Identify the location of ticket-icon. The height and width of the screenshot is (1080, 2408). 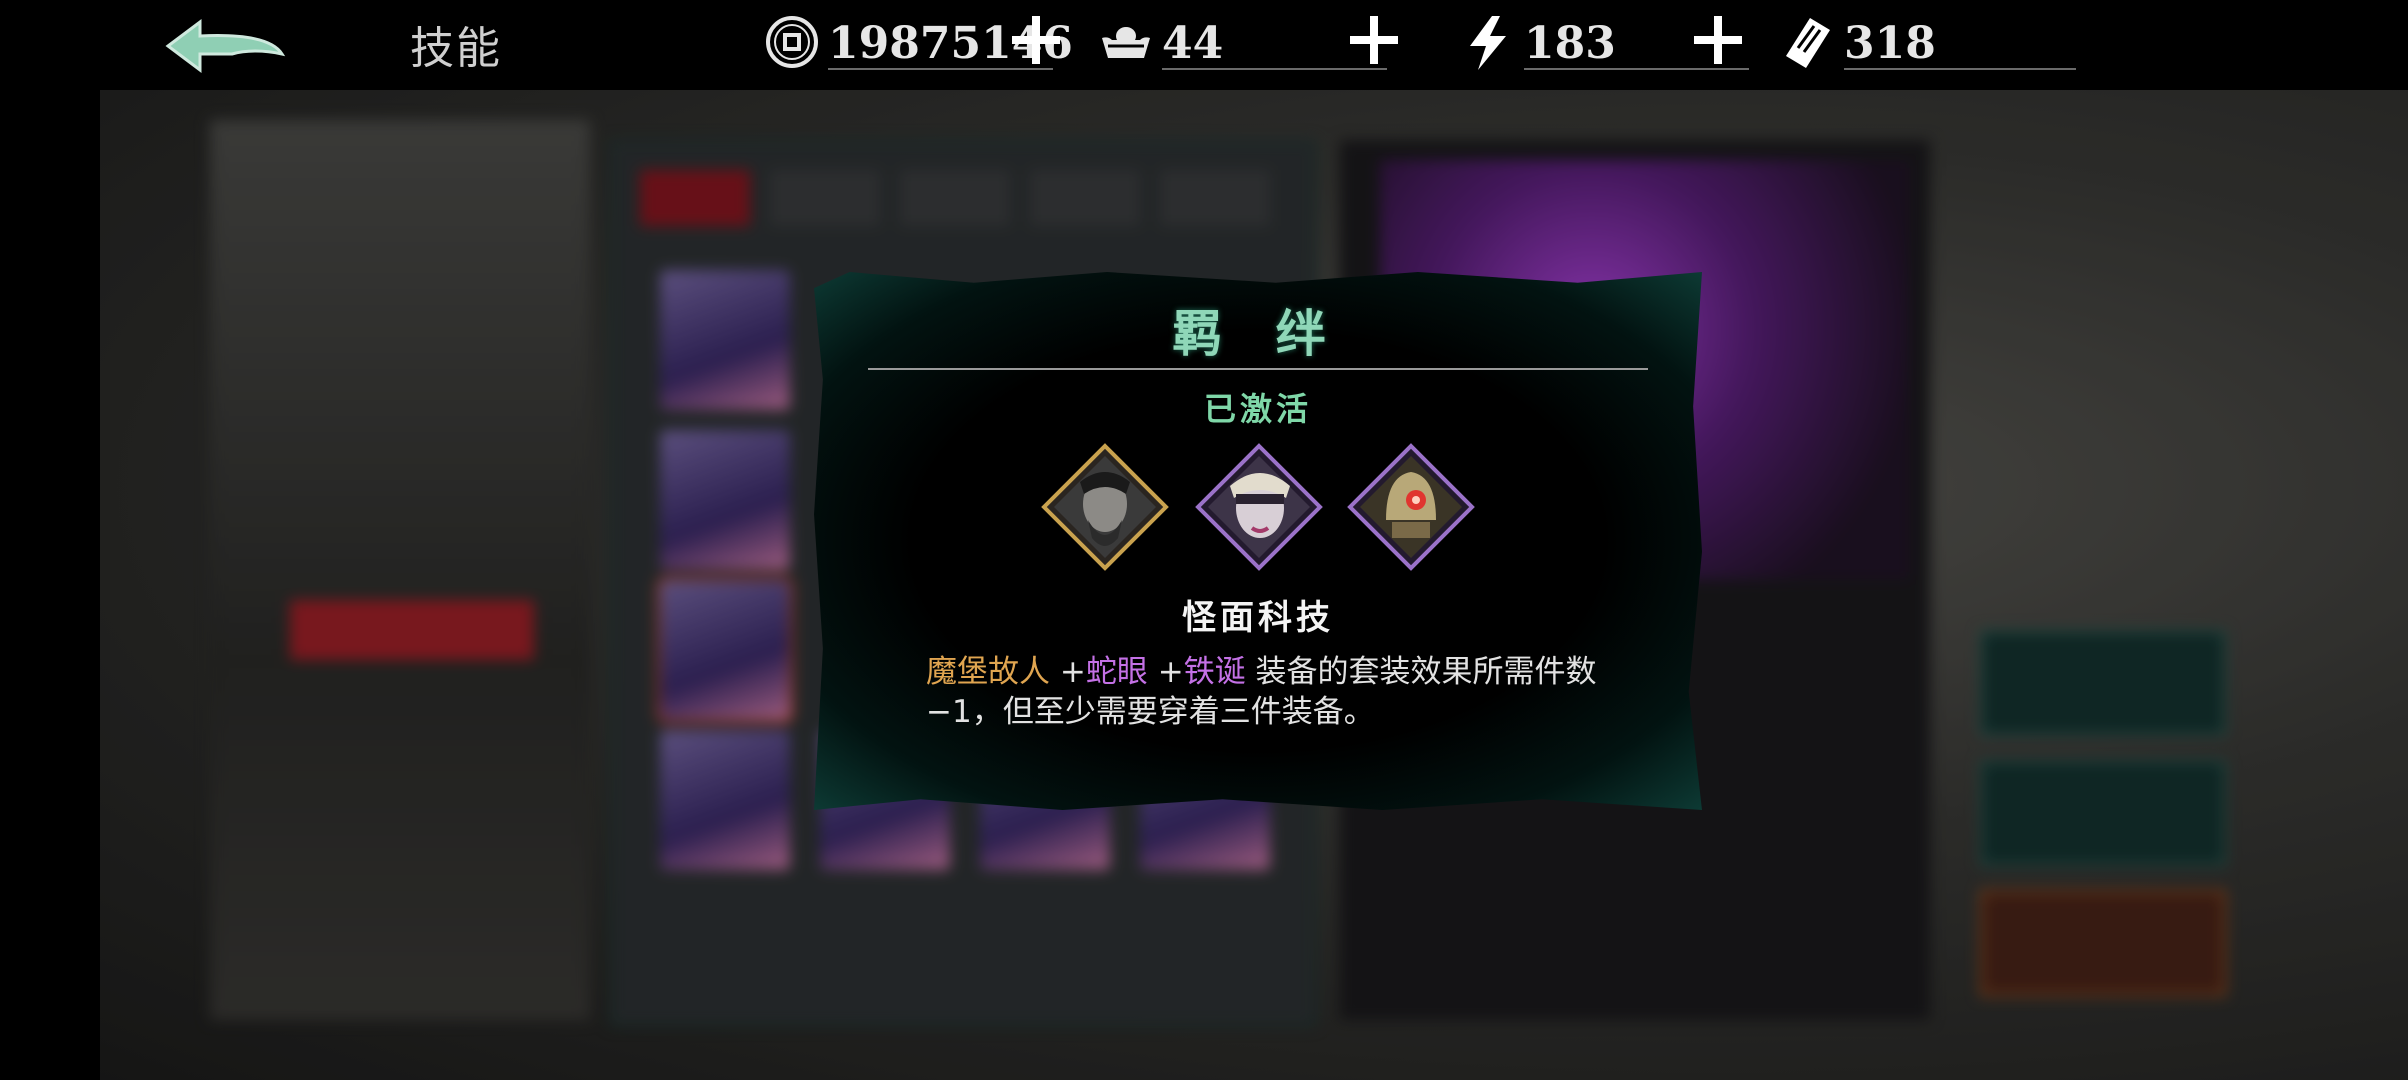
(1808, 43).